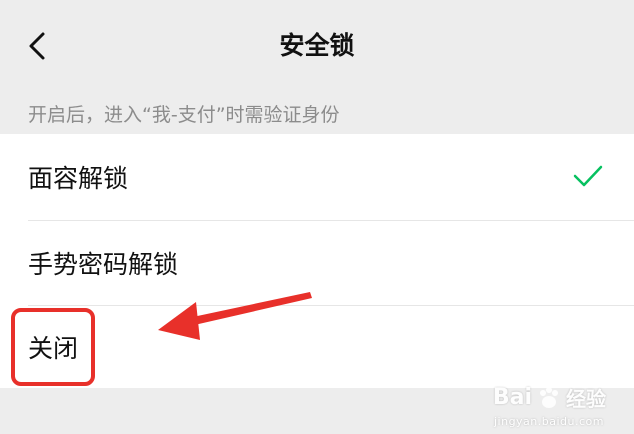 The width and height of the screenshot is (634, 434). I want to click on annotation-highlight-box, so click(53, 347).